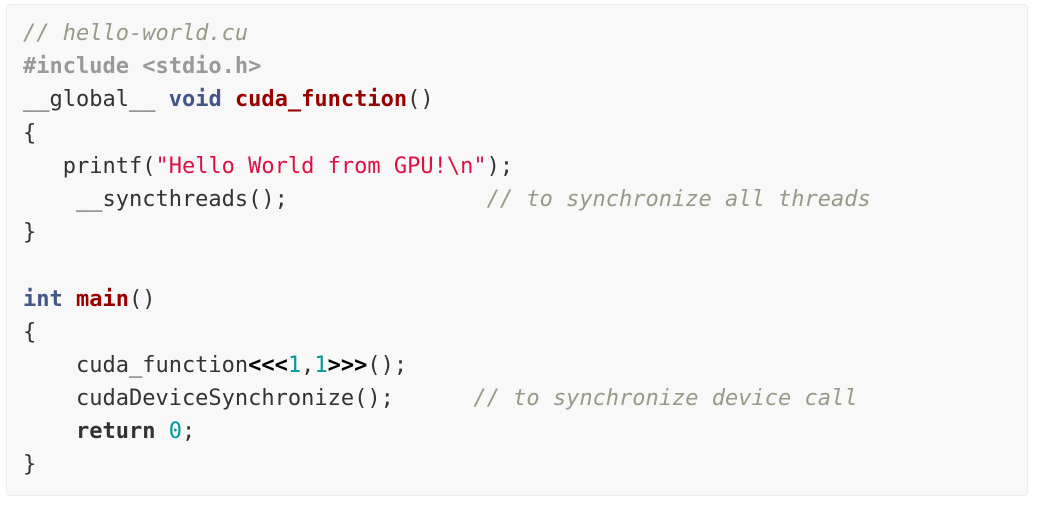 The width and height of the screenshot is (1040, 511). Describe the element at coordinates (115, 432) in the screenshot. I see `code-token: return` at that location.